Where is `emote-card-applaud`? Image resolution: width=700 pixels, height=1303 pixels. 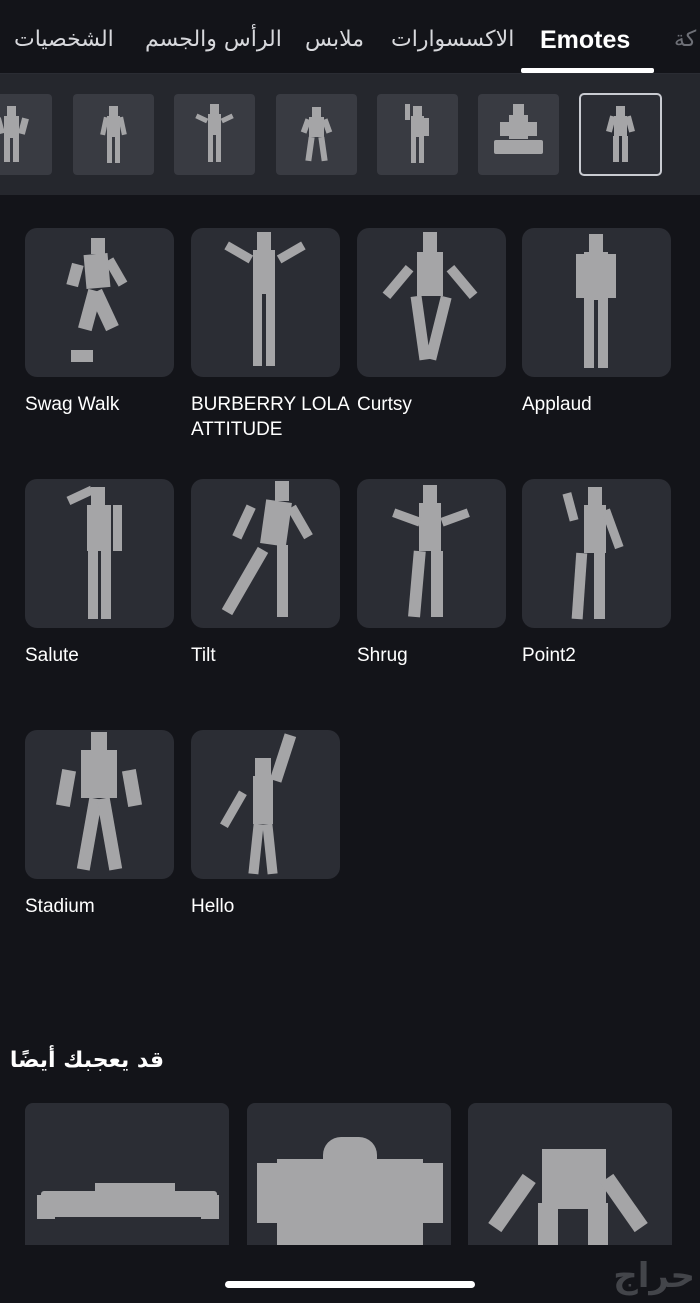 emote-card-applaud is located at coordinates (596, 302).